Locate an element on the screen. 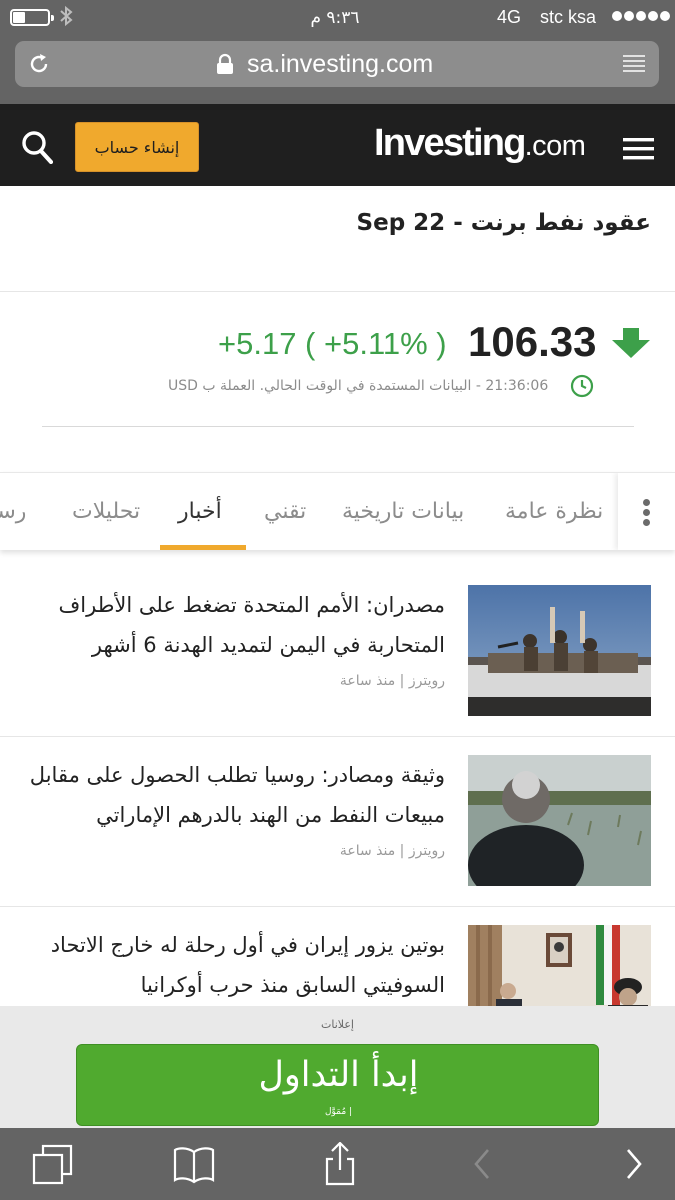 The width and height of the screenshot is (675, 1200). url-text: sa.investing.com is located at coordinates (340, 64).